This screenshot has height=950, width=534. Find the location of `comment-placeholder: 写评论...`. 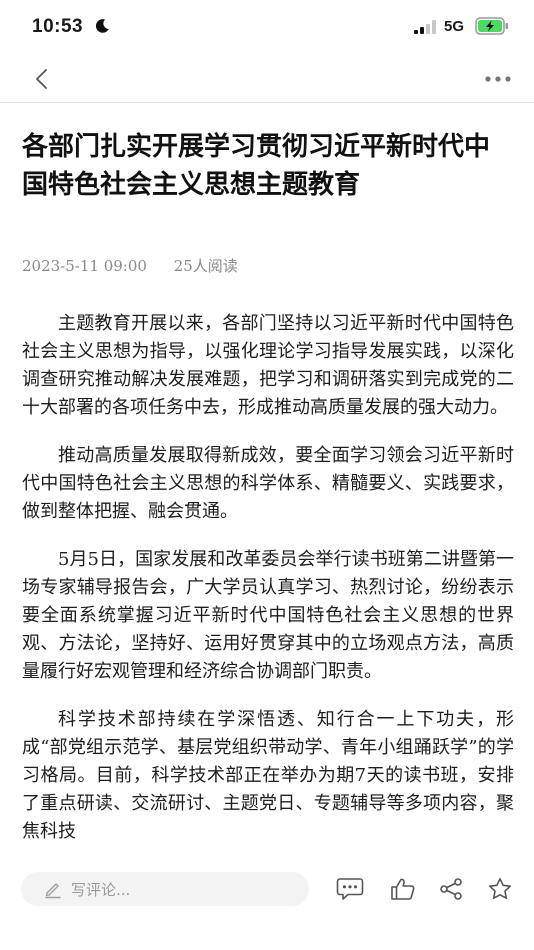

comment-placeholder: 写评论... is located at coordinates (101, 889).